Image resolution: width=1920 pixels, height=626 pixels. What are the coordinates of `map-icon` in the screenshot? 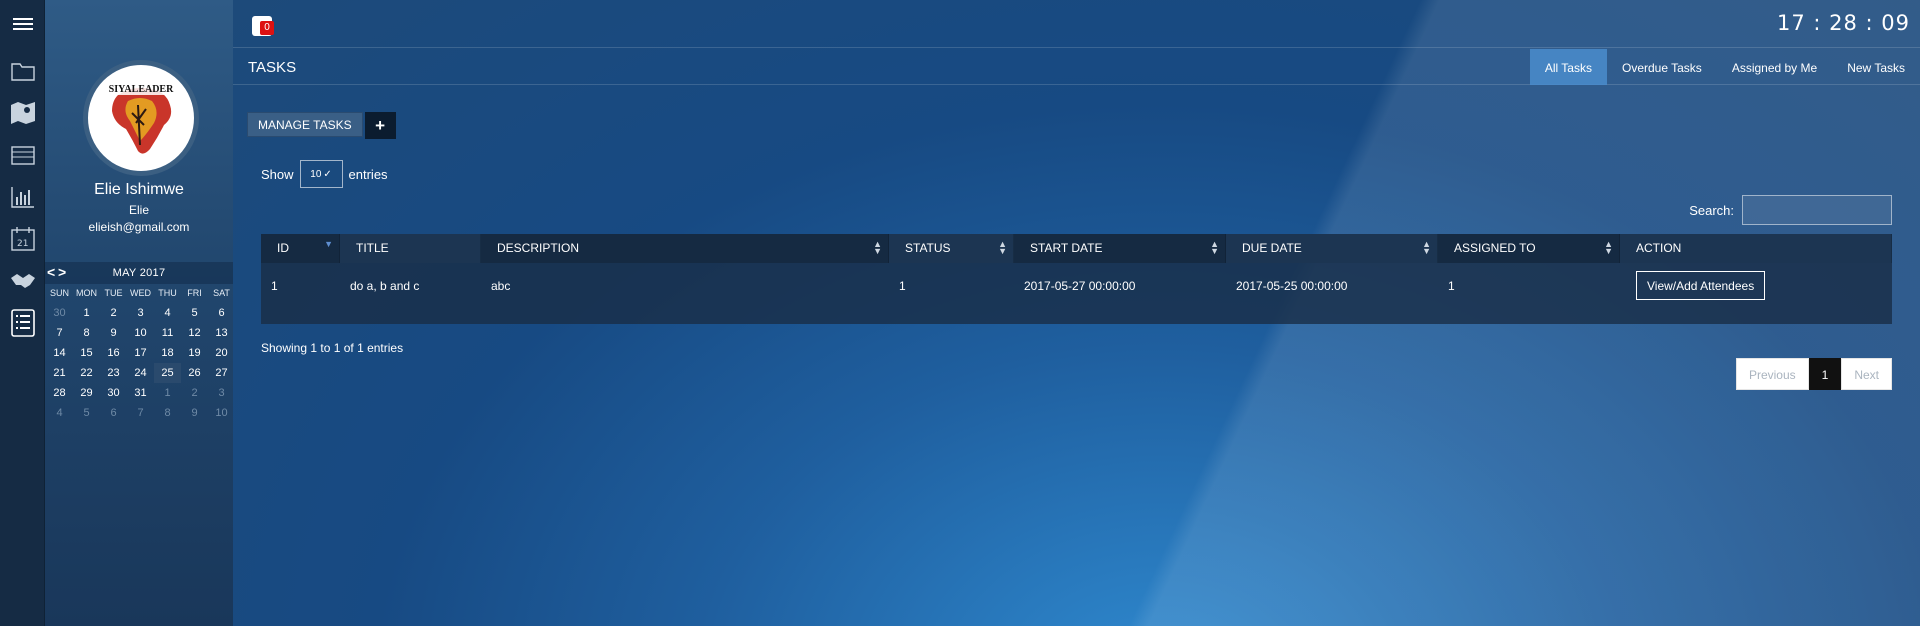 It's located at (22, 113).